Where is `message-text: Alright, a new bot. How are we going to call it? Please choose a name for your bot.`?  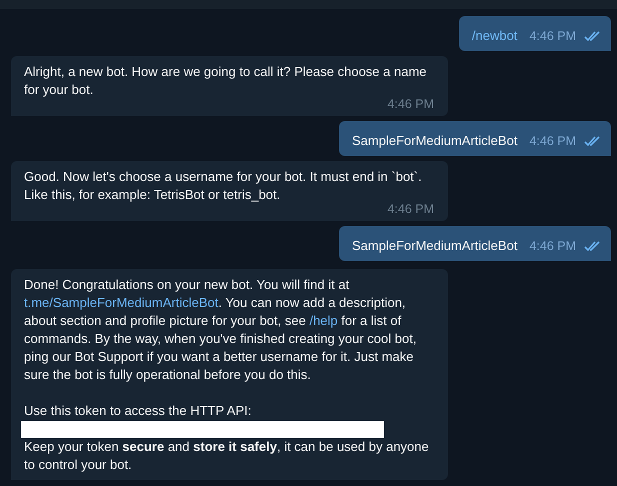
message-text: Alright, a new bot. How are we going to call it? Please choose a name for your bot. is located at coordinates (226, 81).